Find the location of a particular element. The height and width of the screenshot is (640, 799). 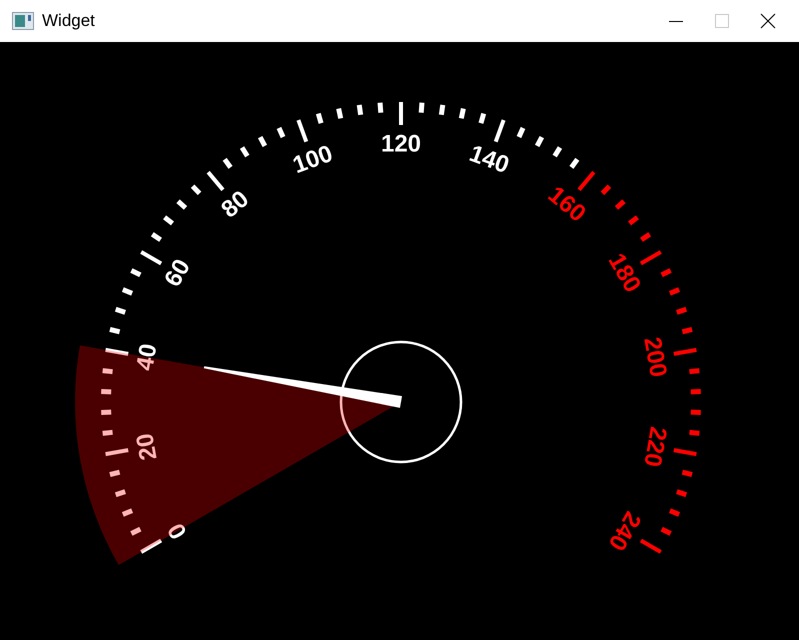

speed-label: 40 is located at coordinates (147, 357).